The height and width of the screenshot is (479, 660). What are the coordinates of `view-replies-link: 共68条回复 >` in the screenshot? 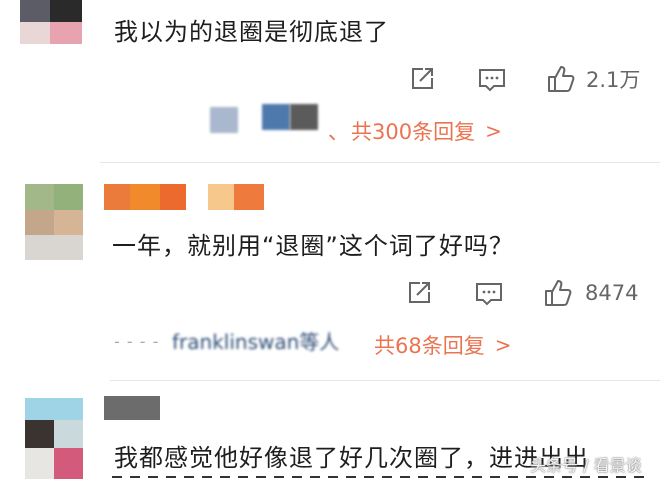 It's located at (443, 345).